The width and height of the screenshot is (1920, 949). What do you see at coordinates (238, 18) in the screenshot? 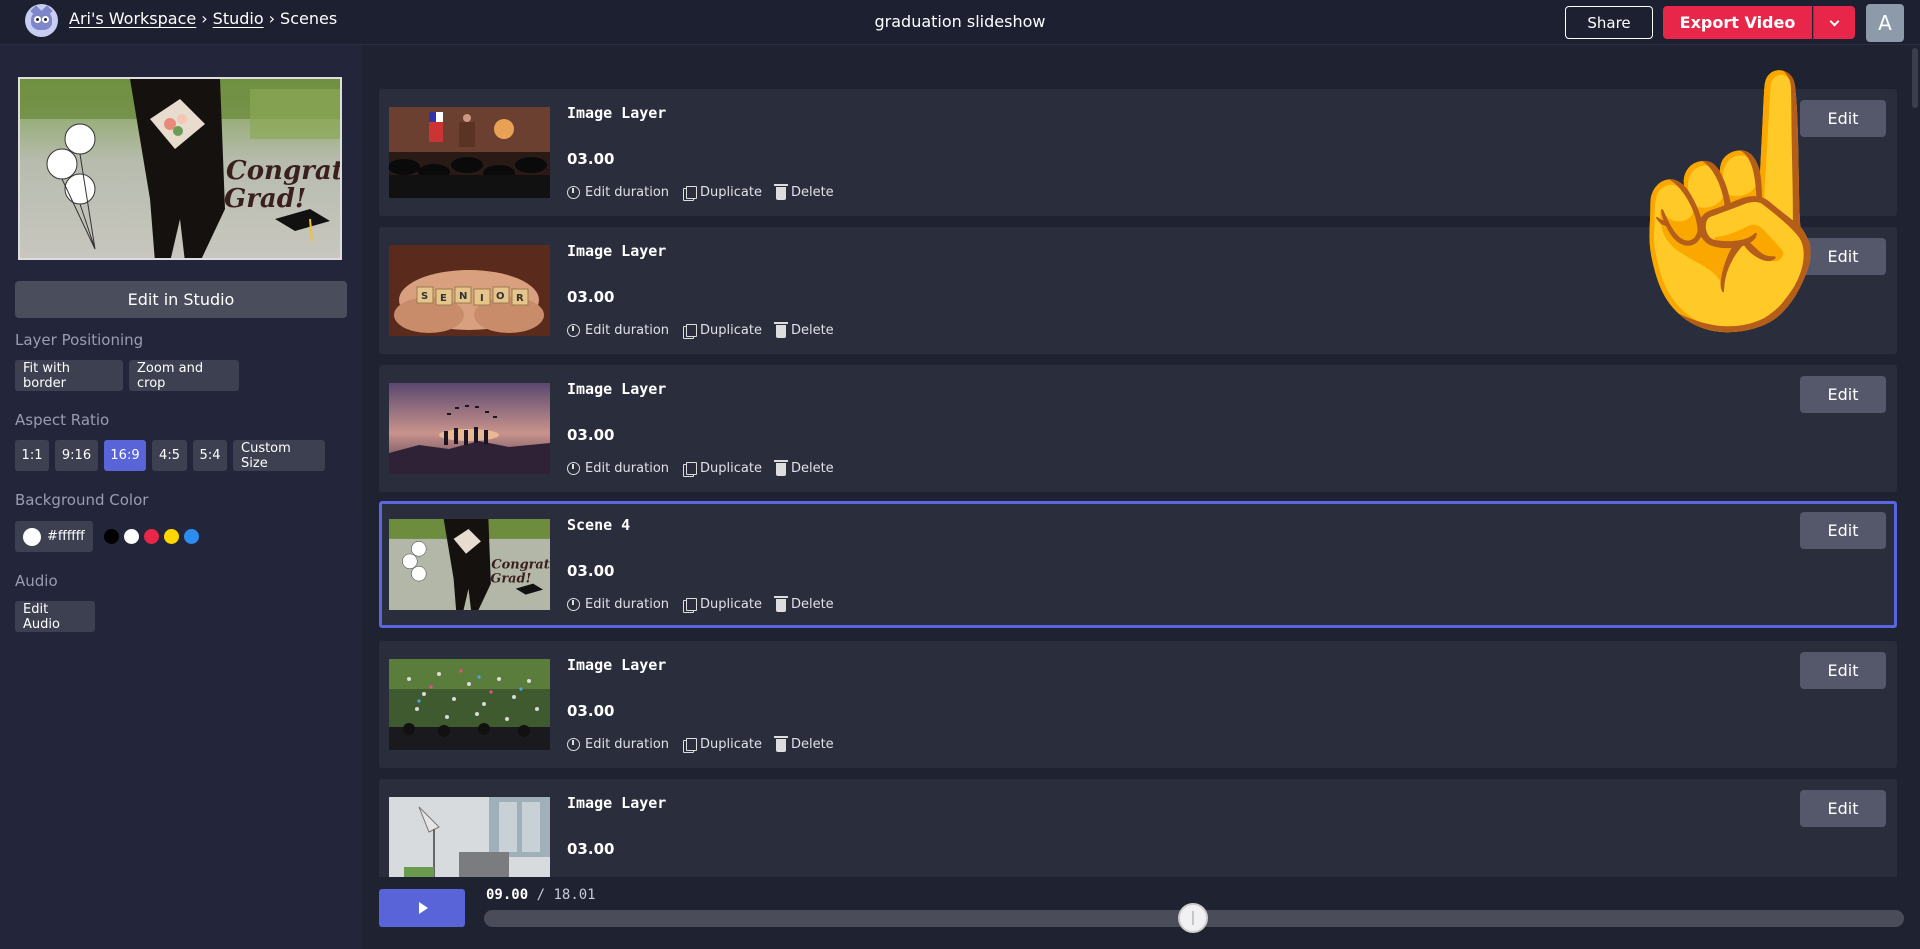
I see `breadcrumb-studio-link: Studio` at bounding box center [238, 18].